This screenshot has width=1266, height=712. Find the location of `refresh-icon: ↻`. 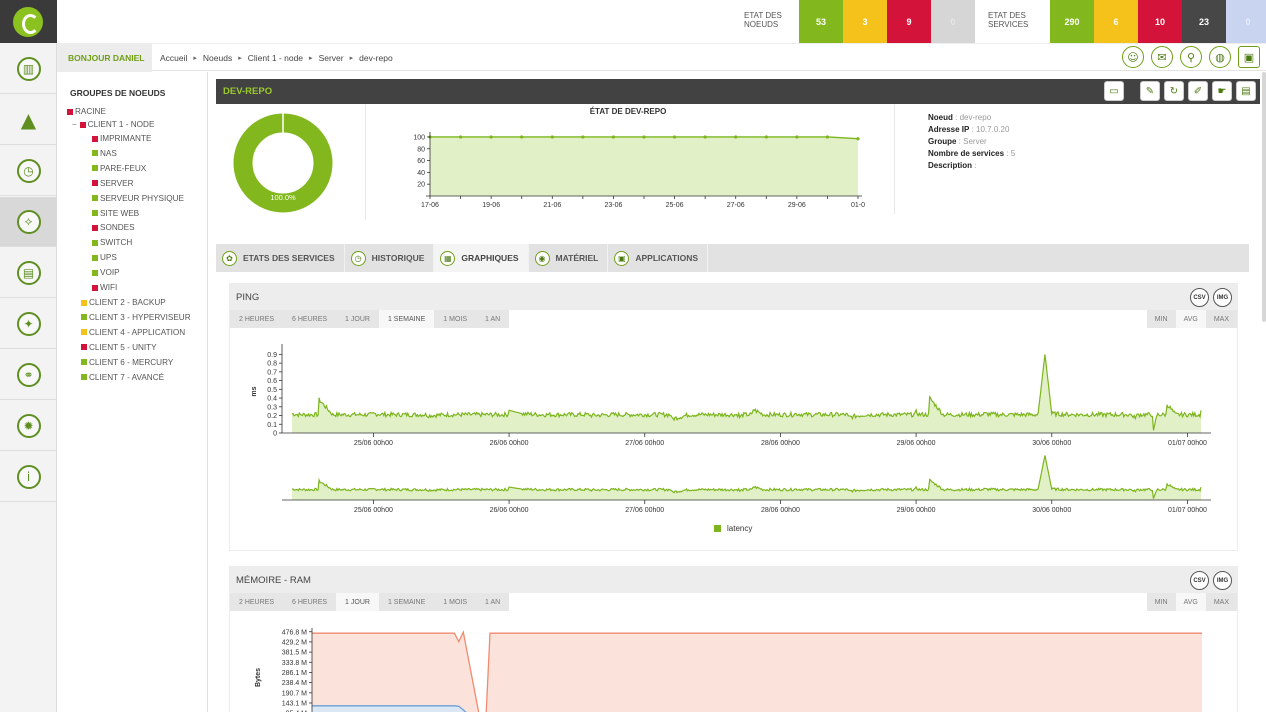

refresh-icon: ↻ is located at coordinates (1174, 91).